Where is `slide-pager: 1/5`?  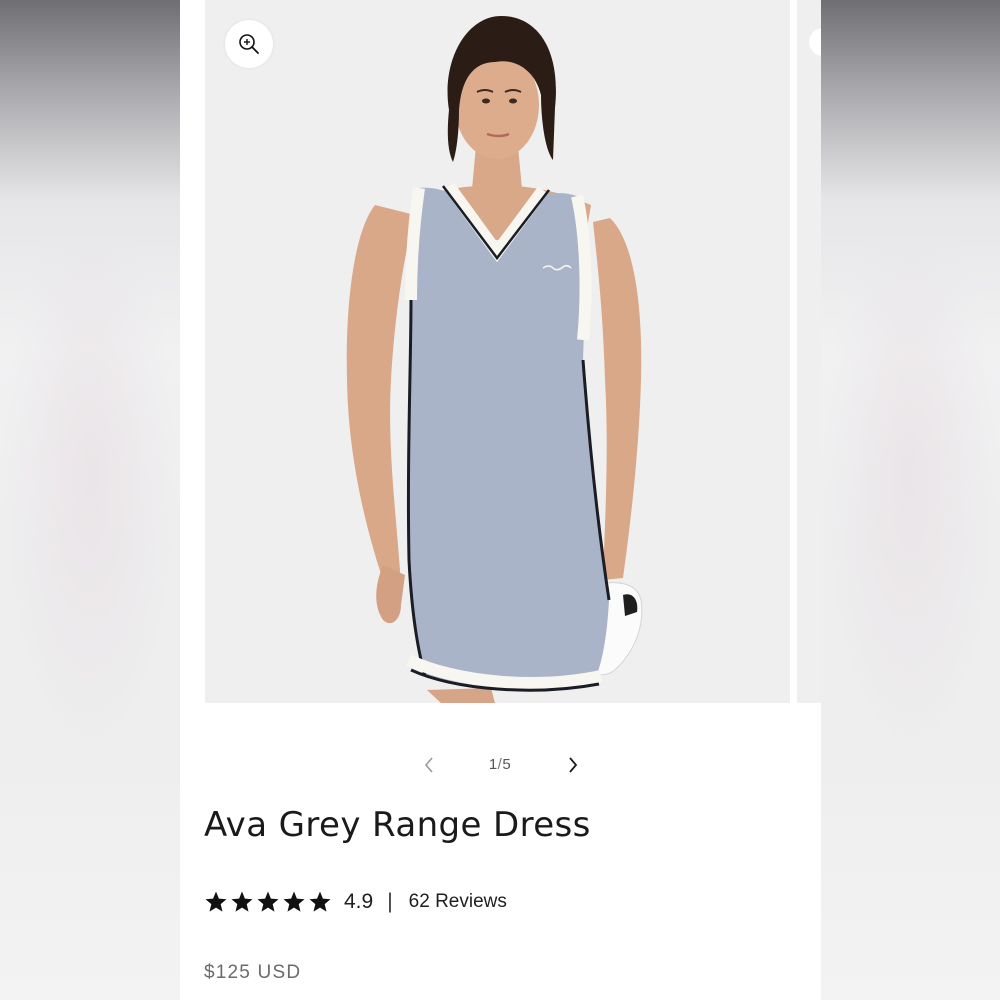
slide-pager: 1/5 is located at coordinates (500, 765).